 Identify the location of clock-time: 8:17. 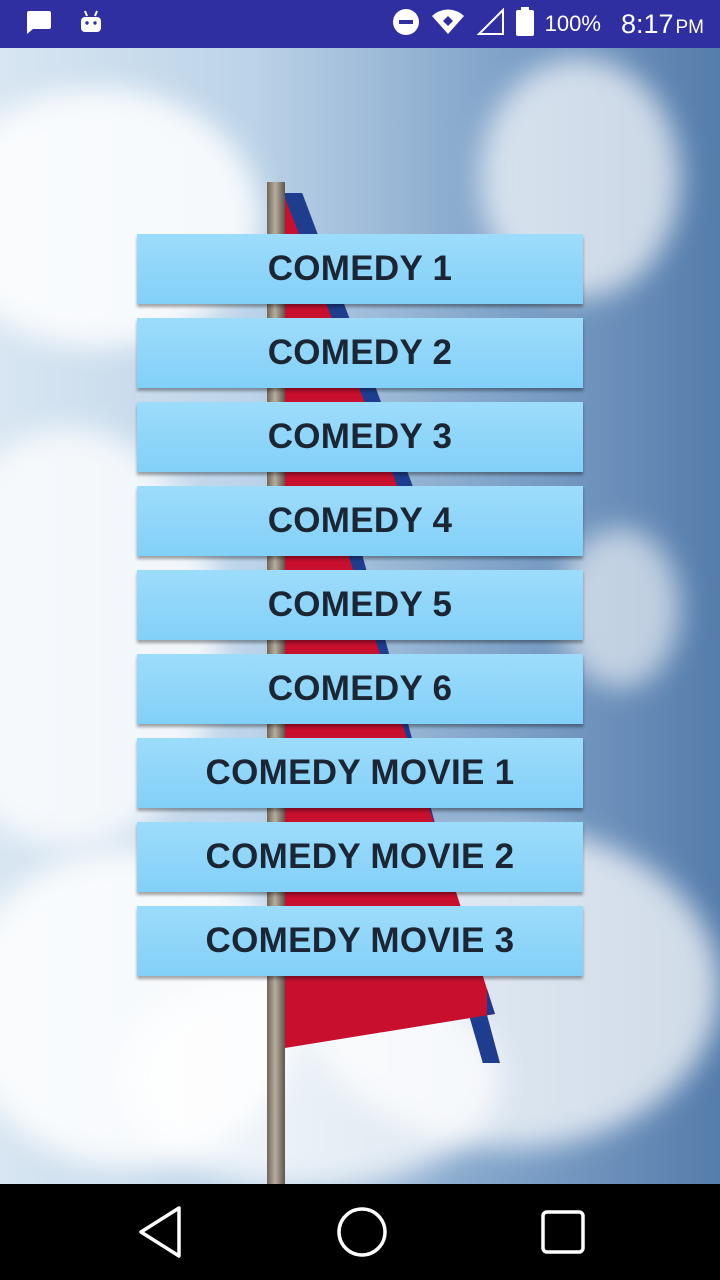
(647, 23).